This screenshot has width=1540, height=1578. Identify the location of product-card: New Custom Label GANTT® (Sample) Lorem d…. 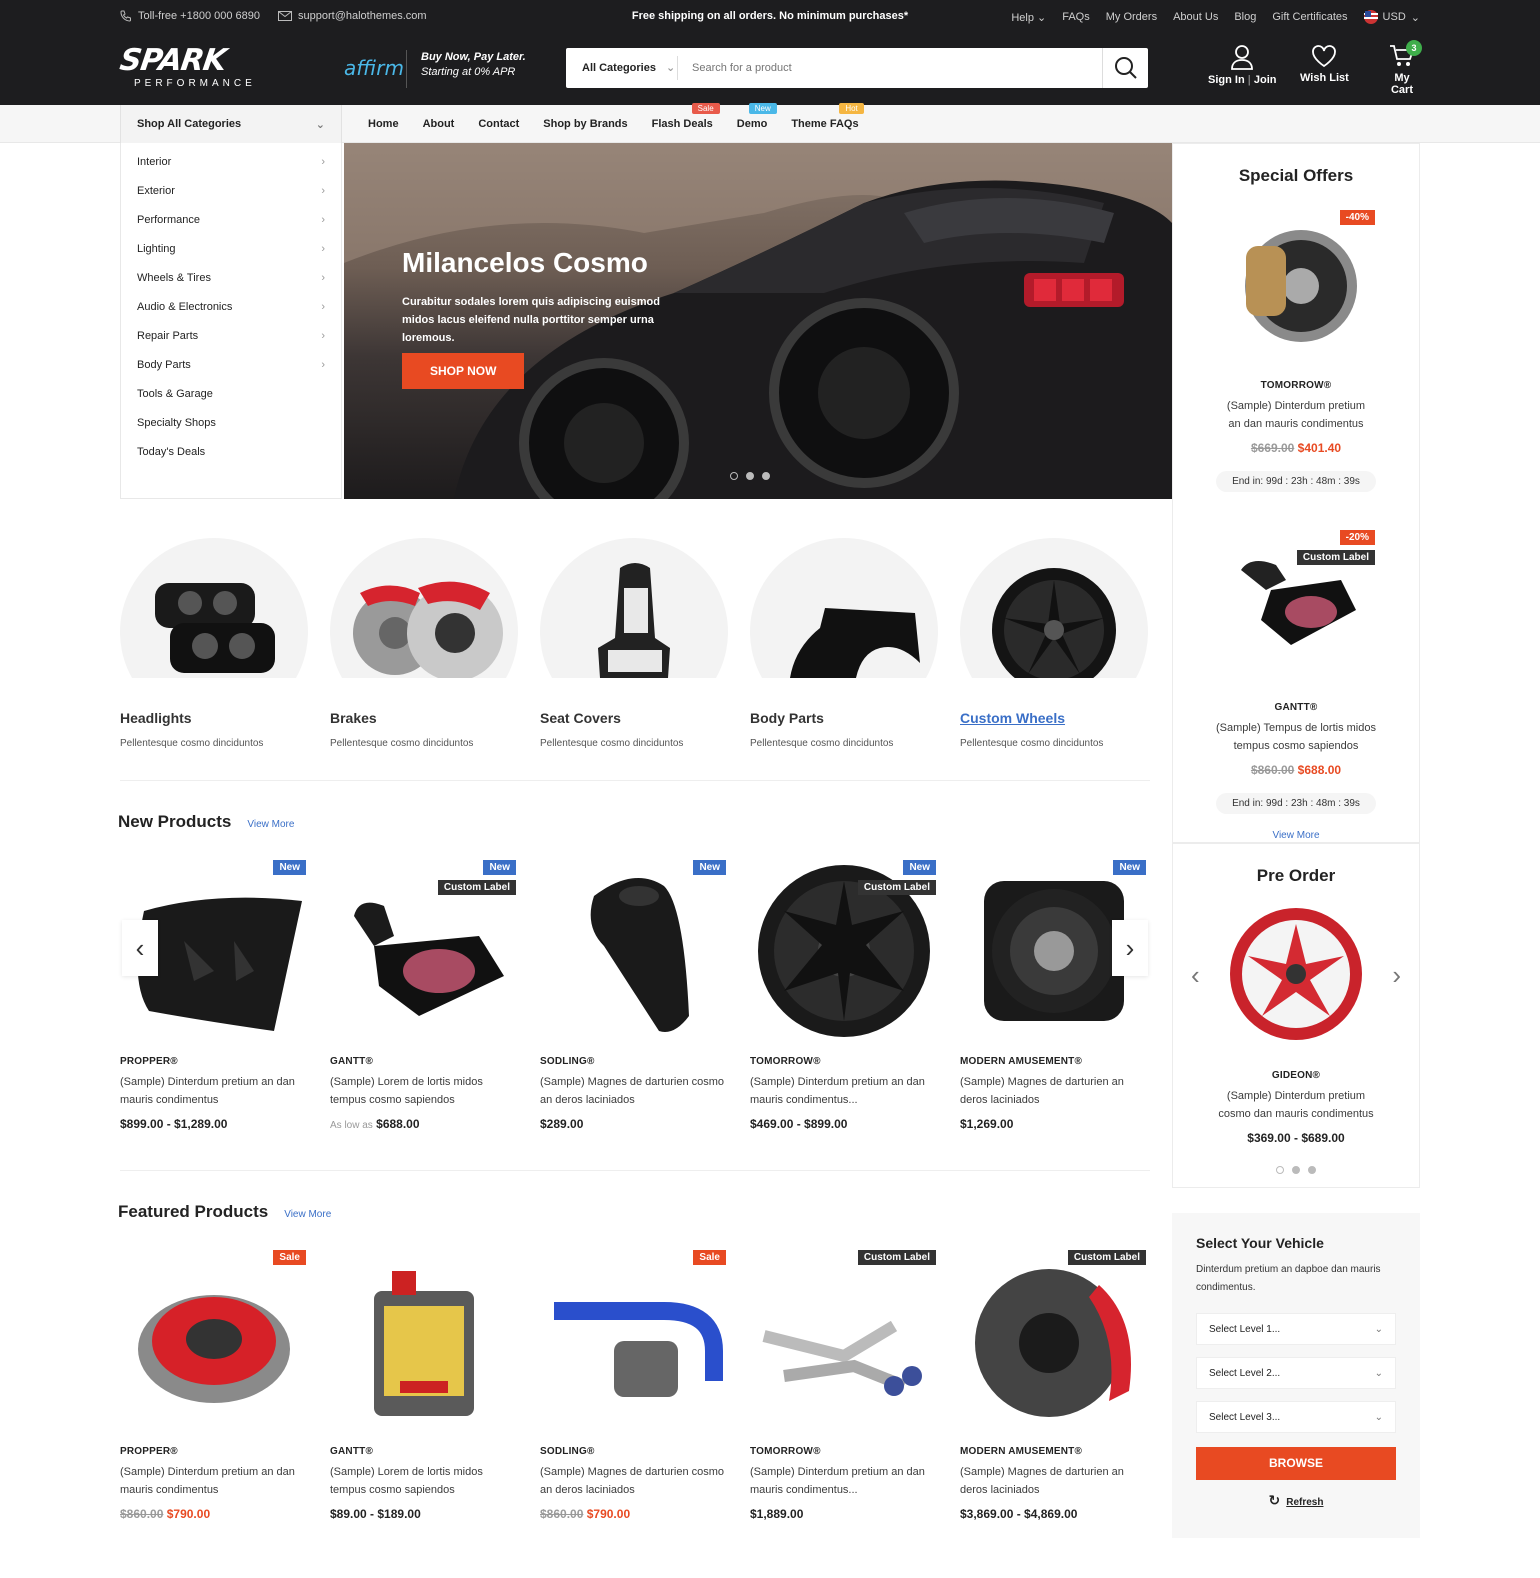
(424, 993).